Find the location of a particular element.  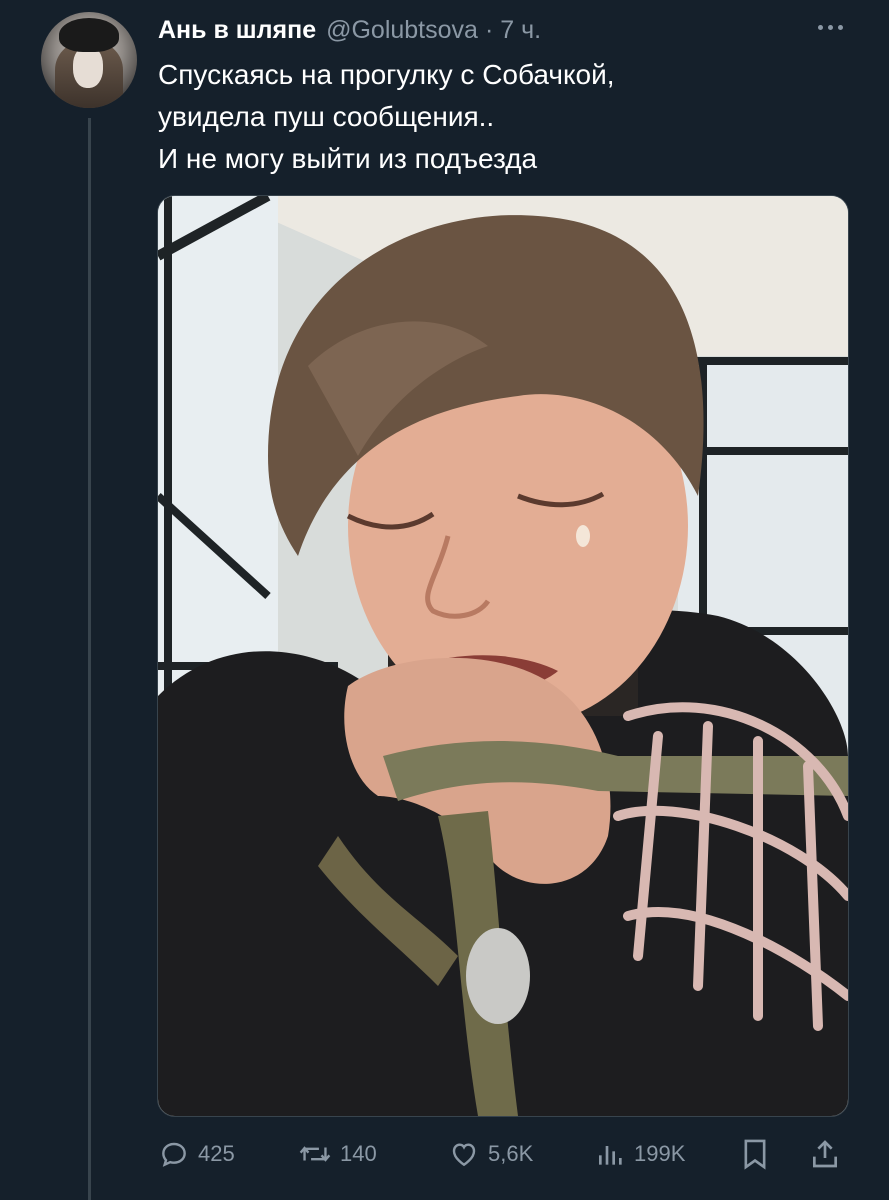

avatar is located at coordinates (89, 60).